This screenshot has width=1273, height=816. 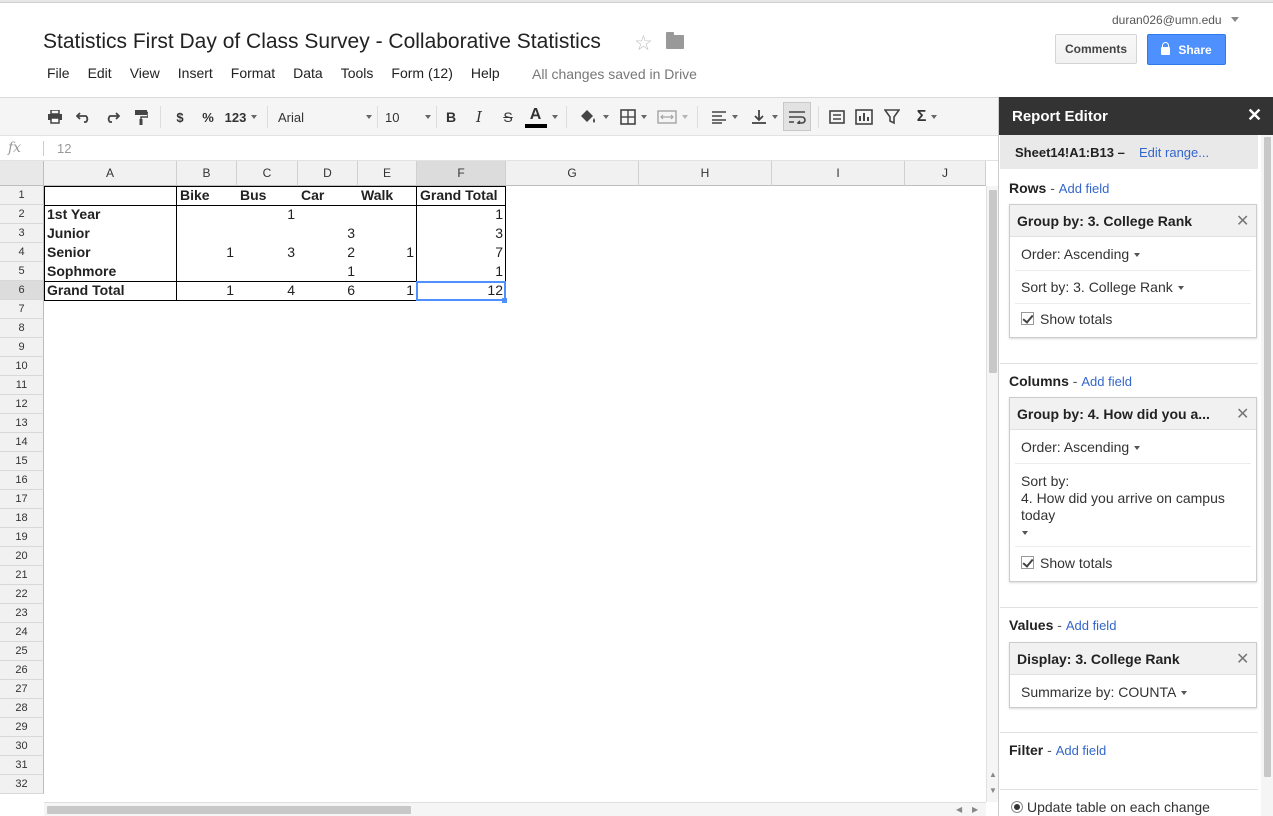 What do you see at coordinates (461, 291) in the screenshot?
I see `selected-cell-f6` at bounding box center [461, 291].